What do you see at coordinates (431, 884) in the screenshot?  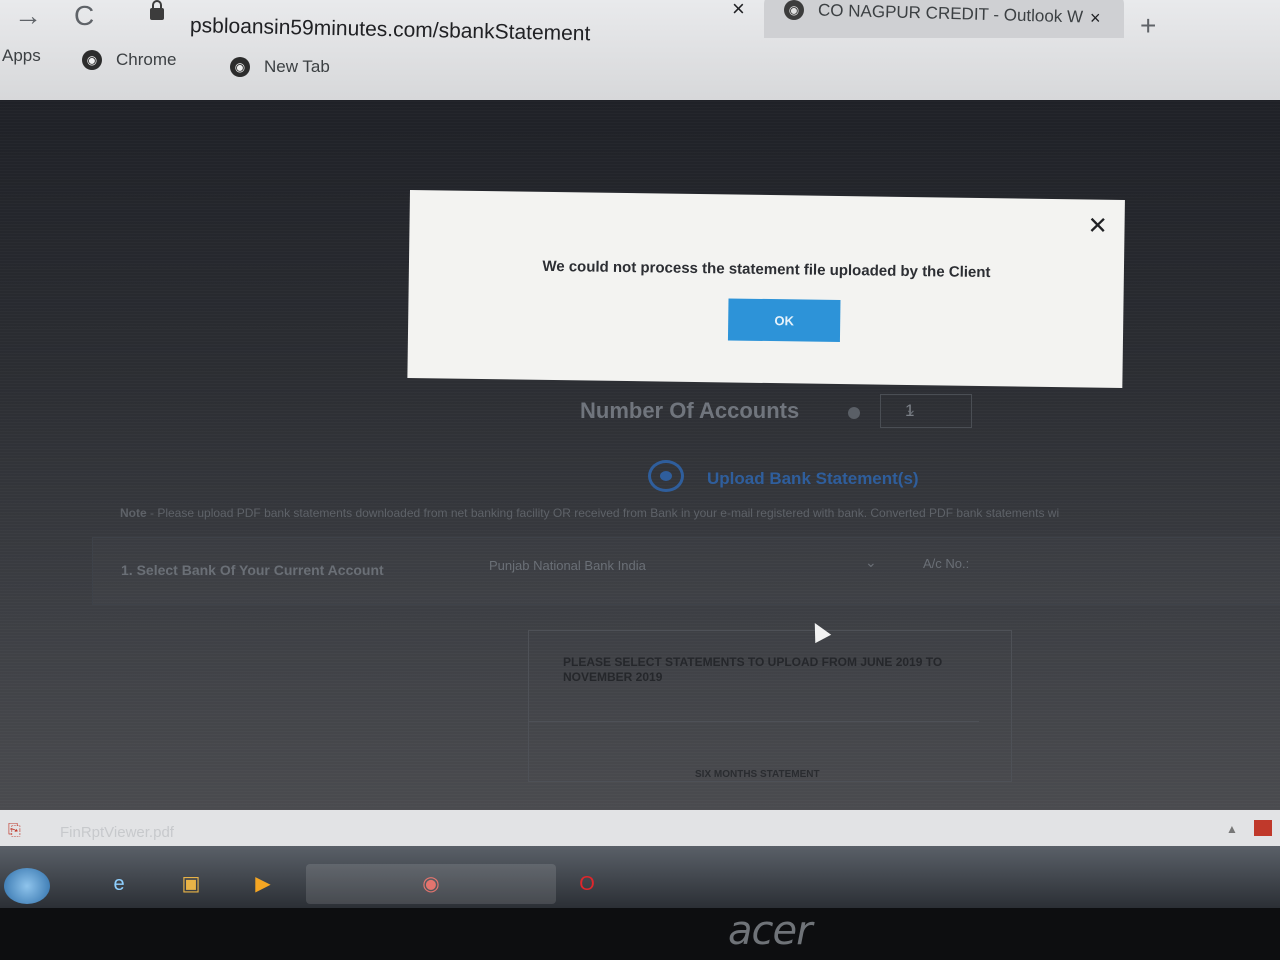 I see `chrome-taskbar-icon: ◉` at bounding box center [431, 884].